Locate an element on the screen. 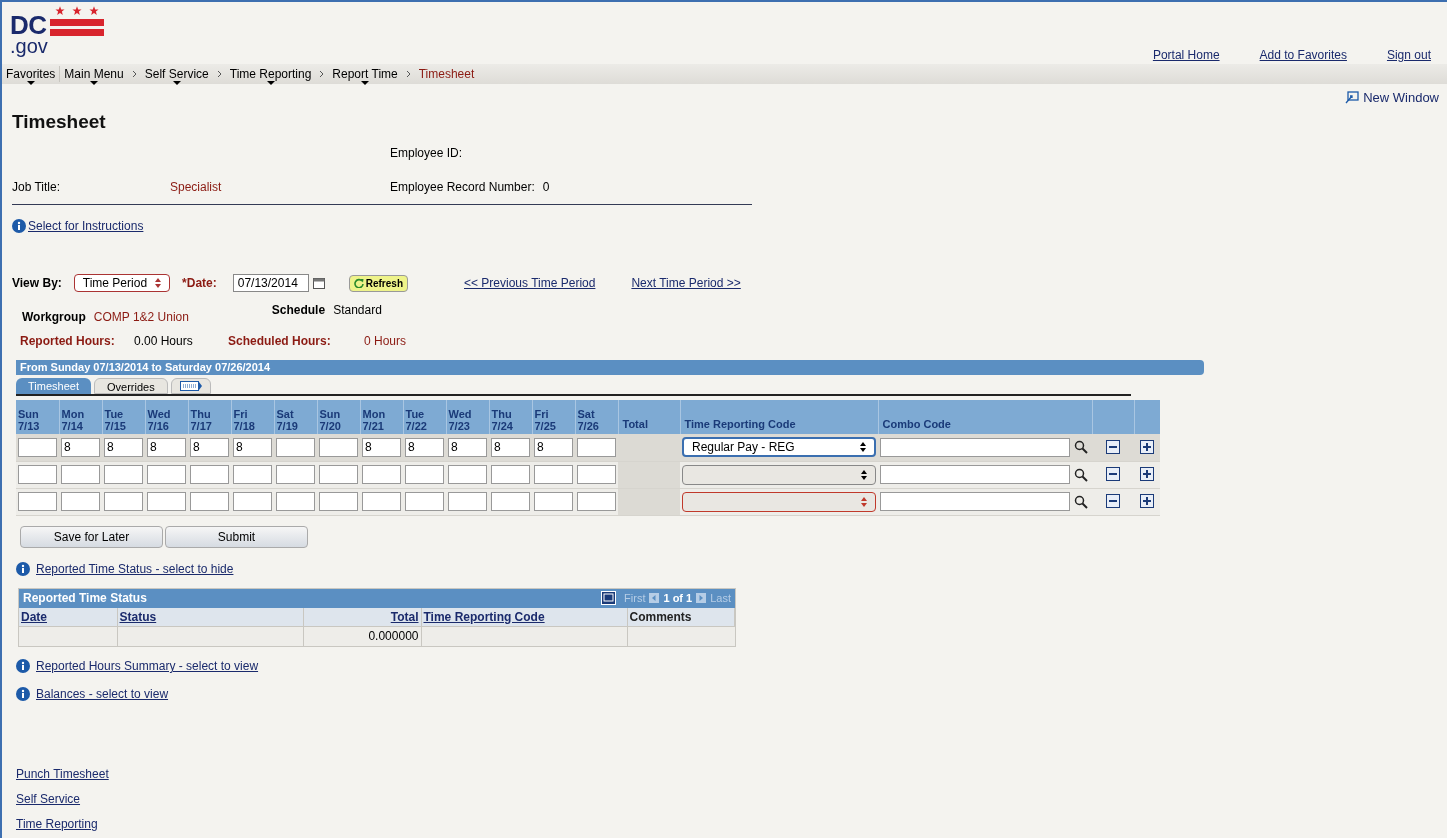 Image resolution: width=1447 pixels, height=838 pixels. table-cell: 0.000000 is located at coordinates (393, 636).